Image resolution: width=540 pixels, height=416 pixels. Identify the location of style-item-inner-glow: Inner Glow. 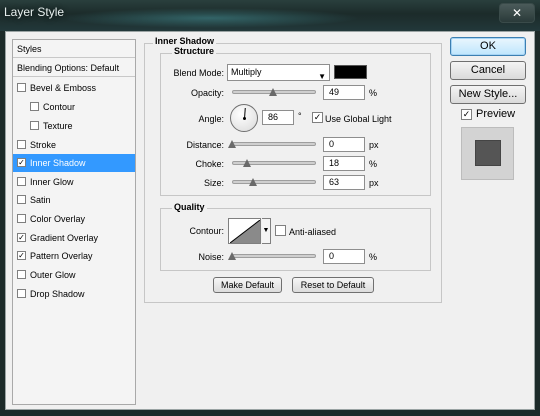
(74, 182).